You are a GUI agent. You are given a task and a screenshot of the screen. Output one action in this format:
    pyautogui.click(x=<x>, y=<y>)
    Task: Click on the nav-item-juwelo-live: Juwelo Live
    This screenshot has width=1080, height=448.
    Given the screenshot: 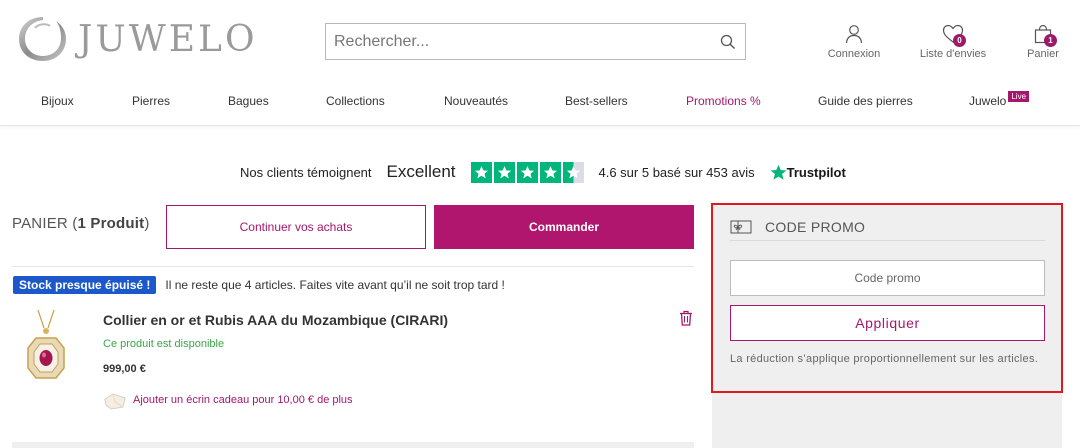 What is the action you would take?
    pyautogui.click(x=999, y=99)
    